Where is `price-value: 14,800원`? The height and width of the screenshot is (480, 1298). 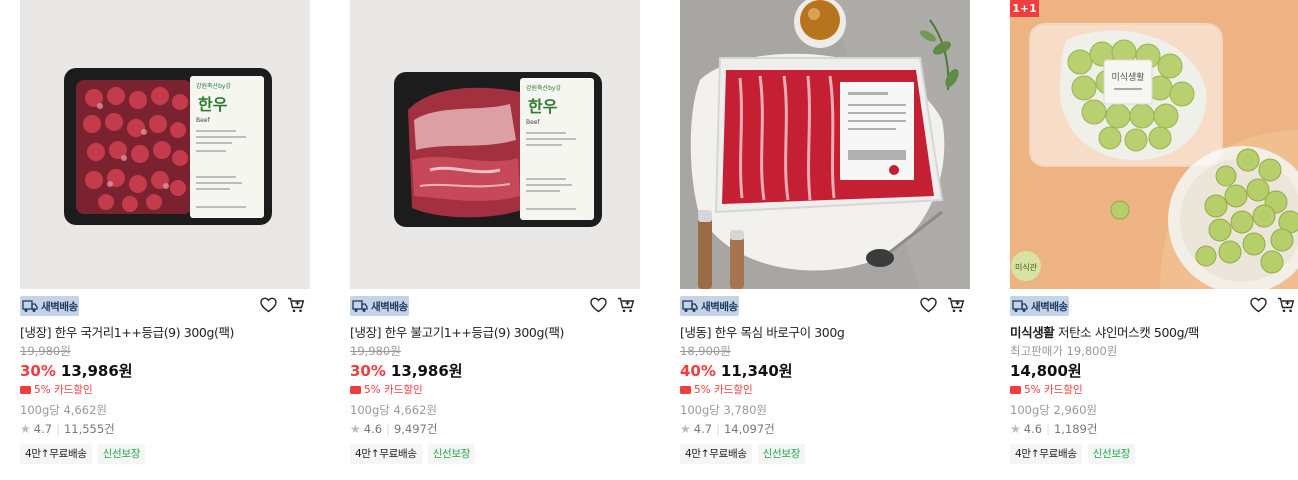 price-value: 14,800원 is located at coordinates (1046, 371).